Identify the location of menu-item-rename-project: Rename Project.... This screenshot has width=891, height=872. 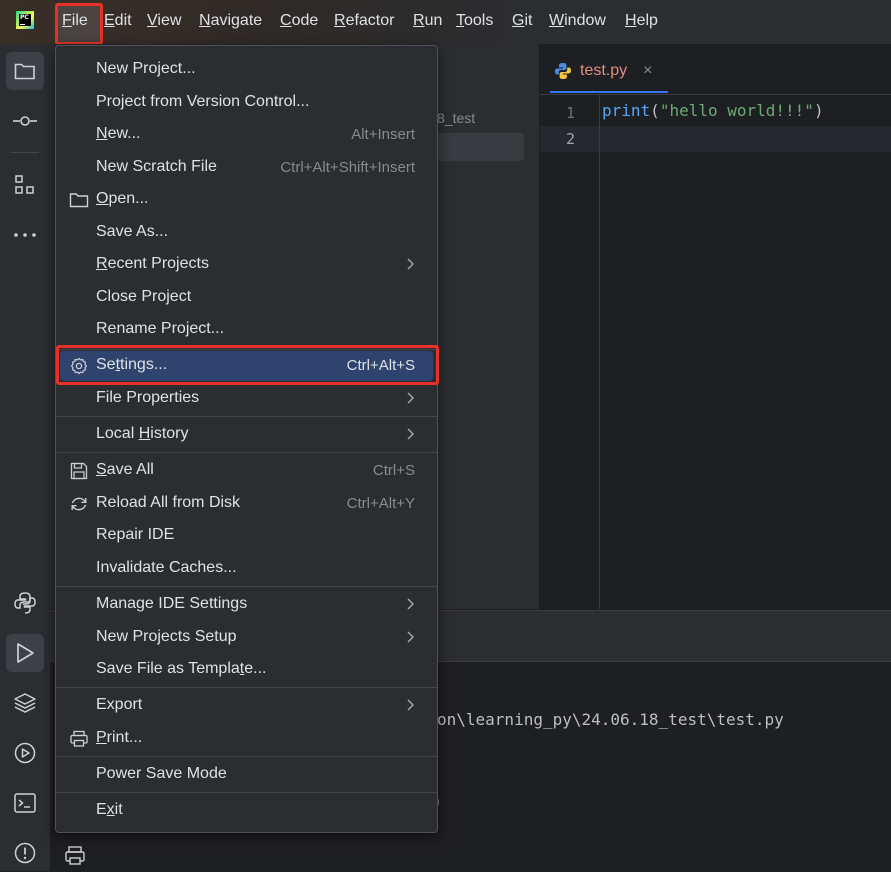
(246, 330).